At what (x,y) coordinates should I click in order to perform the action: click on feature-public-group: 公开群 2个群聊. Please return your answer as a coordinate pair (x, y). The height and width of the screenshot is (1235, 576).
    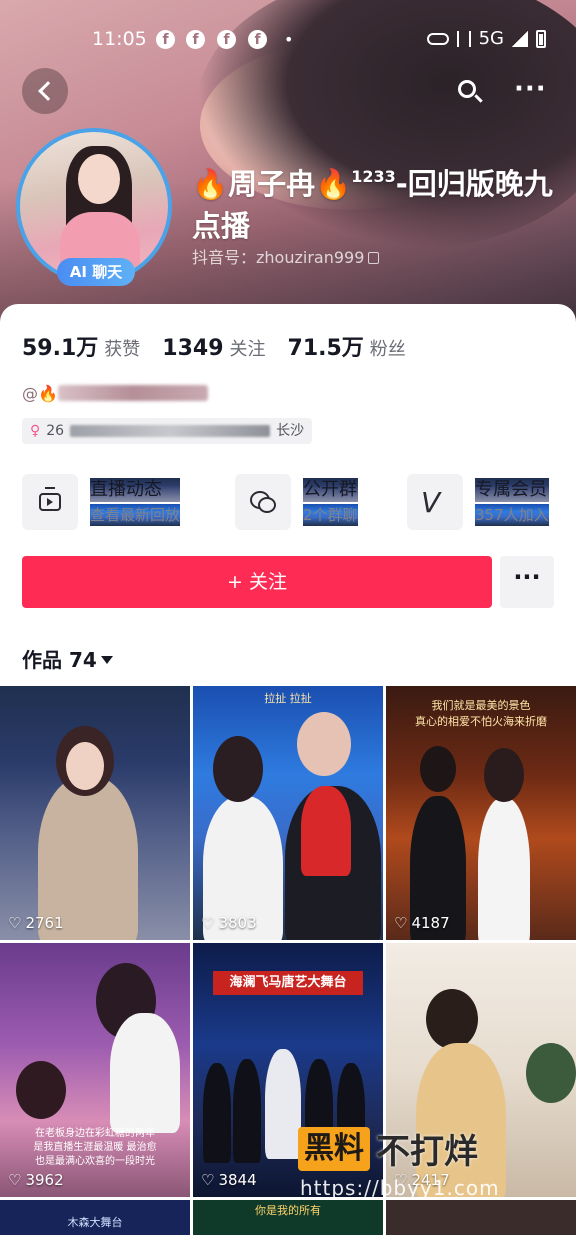
    Looking at the image, I should click on (296, 502).